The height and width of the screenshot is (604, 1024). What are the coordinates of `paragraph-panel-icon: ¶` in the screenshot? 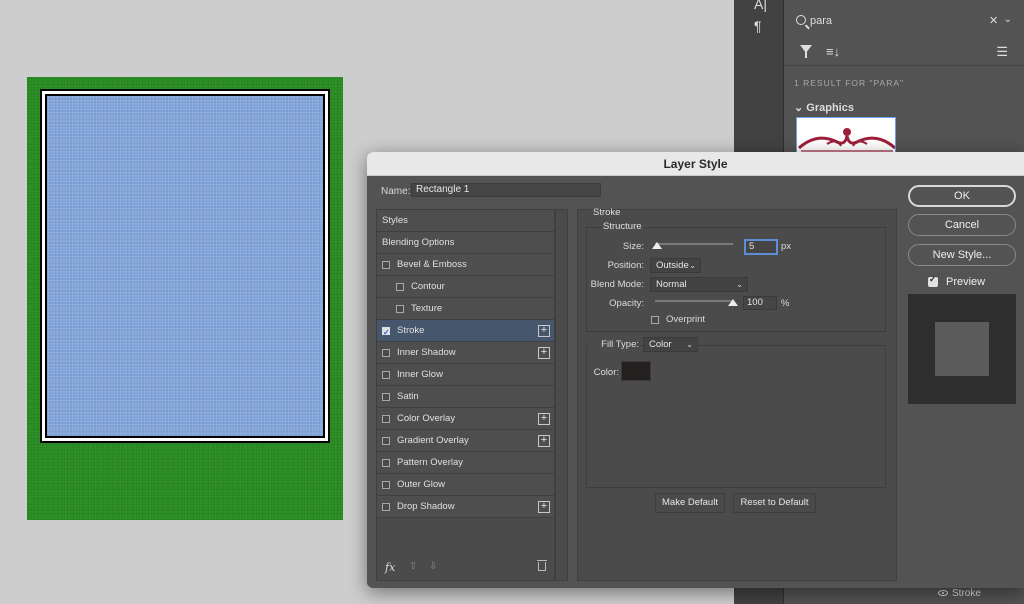 It's located at (758, 26).